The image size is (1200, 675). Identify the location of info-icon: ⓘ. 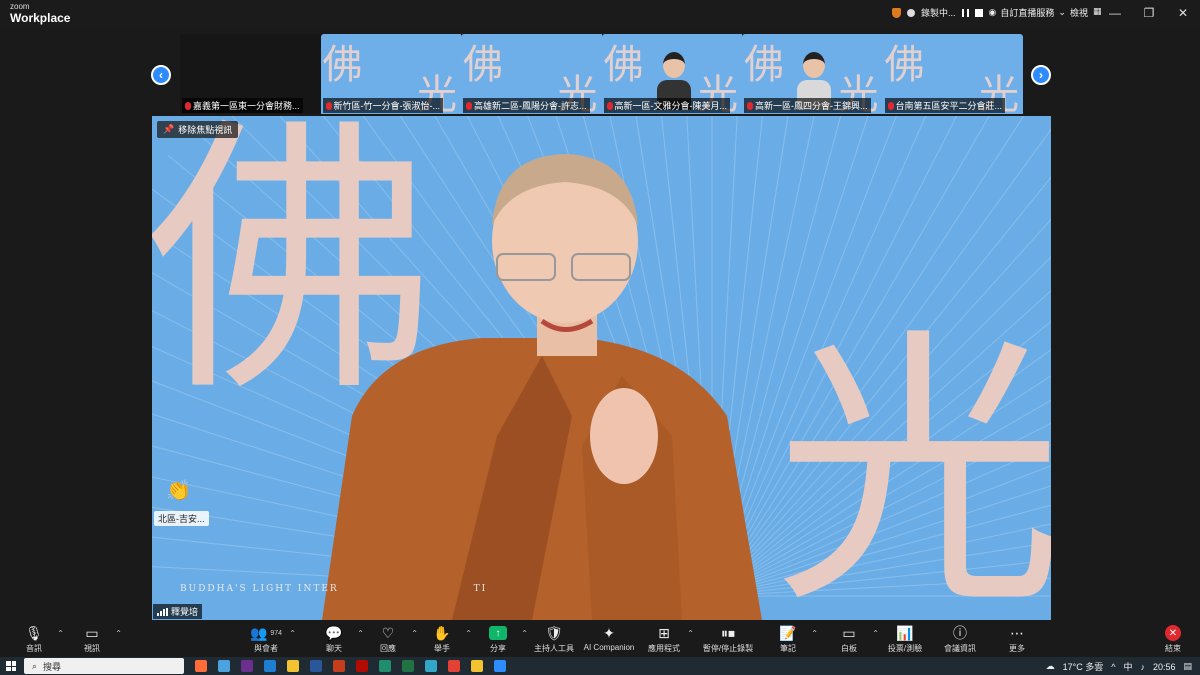
(960, 633).